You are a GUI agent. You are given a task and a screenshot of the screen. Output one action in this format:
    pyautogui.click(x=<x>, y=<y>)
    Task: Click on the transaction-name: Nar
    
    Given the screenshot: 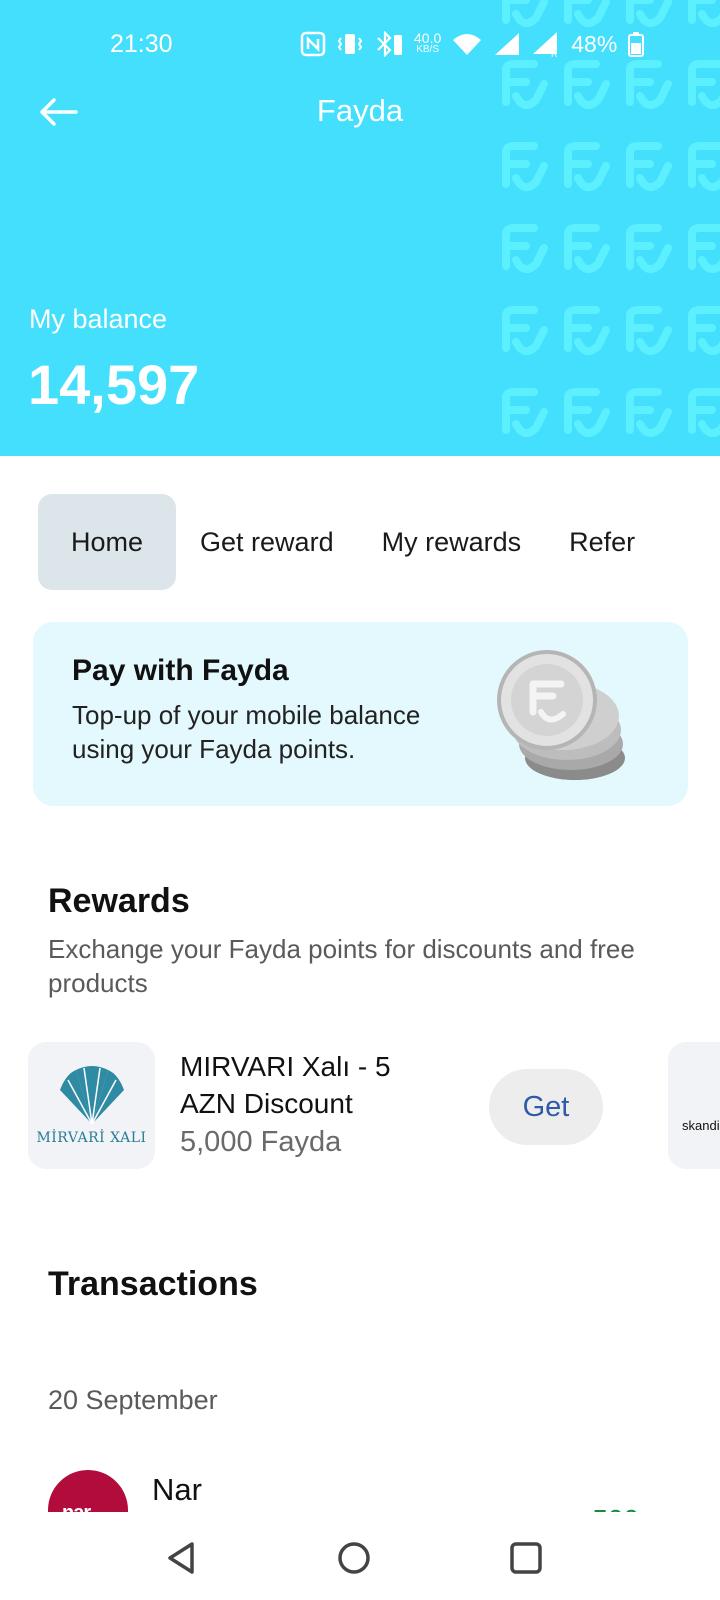 What is the action you would take?
    pyautogui.click(x=177, y=1490)
    